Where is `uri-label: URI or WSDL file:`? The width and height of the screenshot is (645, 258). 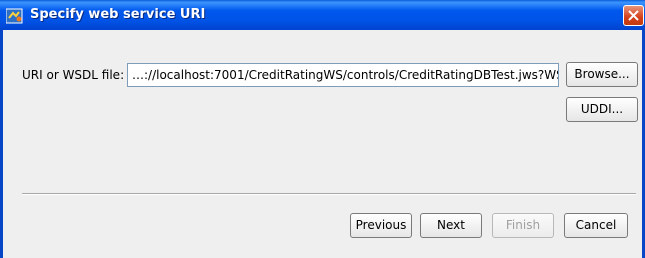 uri-label: URI or WSDL file: is located at coordinates (73, 75).